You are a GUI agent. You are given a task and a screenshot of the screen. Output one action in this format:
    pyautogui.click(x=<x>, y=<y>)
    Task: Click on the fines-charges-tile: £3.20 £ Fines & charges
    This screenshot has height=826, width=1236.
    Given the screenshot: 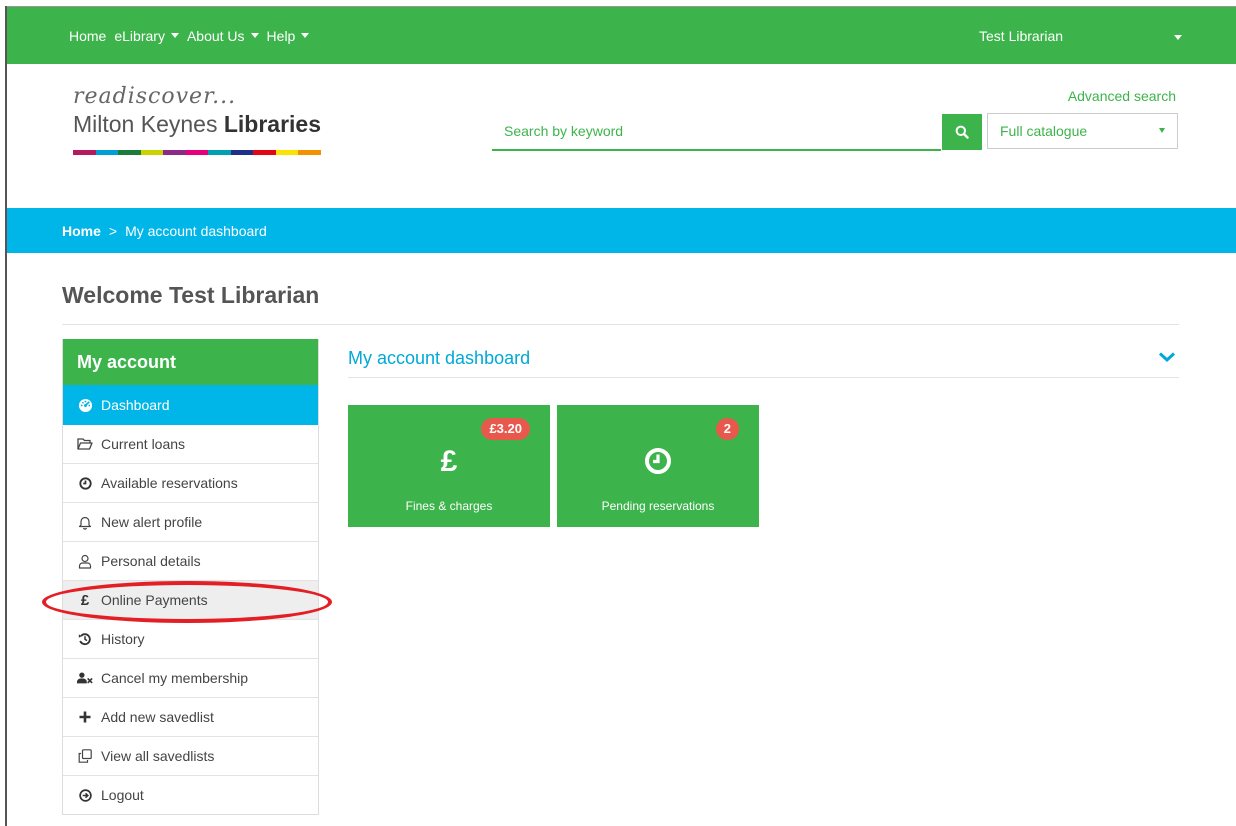 What is the action you would take?
    pyautogui.click(x=449, y=466)
    